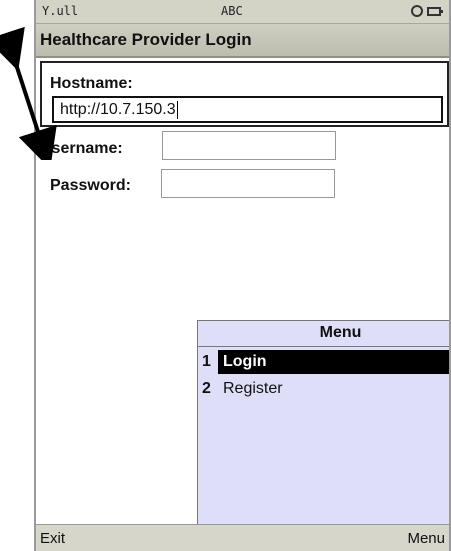 This screenshot has width=451, height=551. Describe the element at coordinates (118, 110) in the screenshot. I see `hostname-value: http://10.7.150.3` at that location.